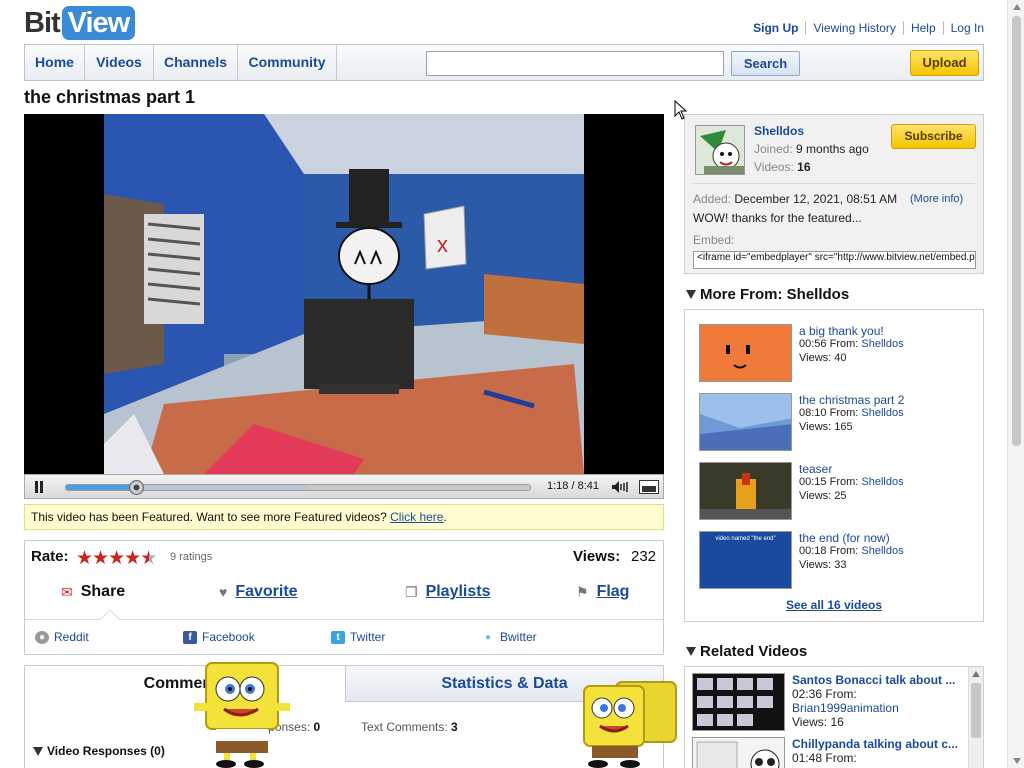 The width and height of the screenshot is (1024, 768). Describe the element at coordinates (922, 28) in the screenshot. I see `help-link: Help` at that location.